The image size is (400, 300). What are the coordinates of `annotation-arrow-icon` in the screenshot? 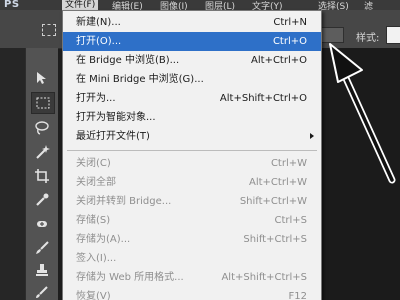 It's located at (362, 113).